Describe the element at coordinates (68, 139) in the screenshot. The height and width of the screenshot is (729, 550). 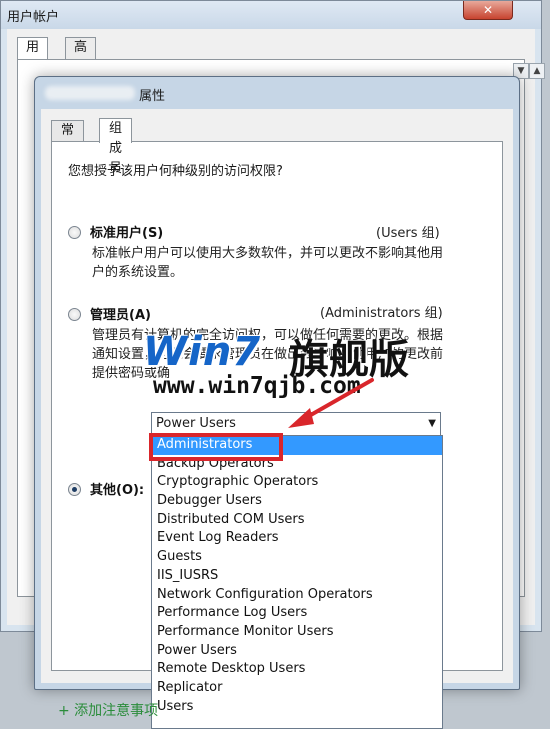
I see `tab-general: 常规` at that location.